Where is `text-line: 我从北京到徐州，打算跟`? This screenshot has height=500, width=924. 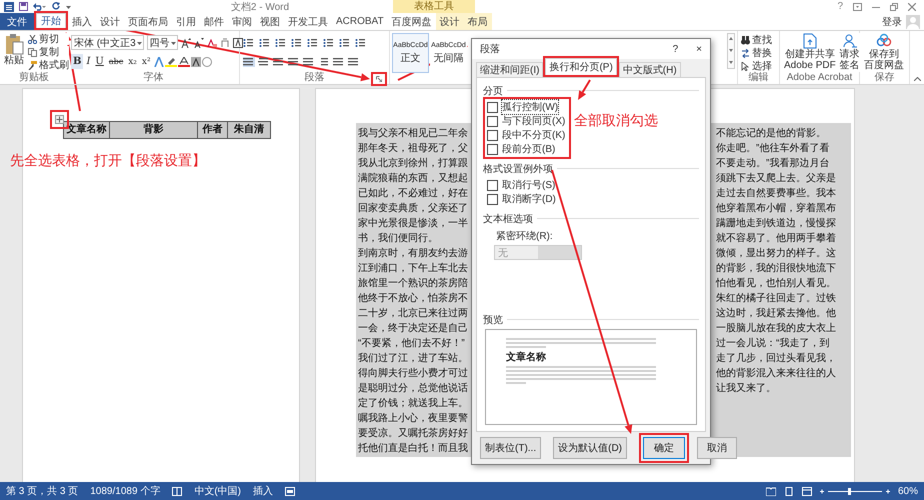 text-line: 我从北京到徐州，打算跟 is located at coordinates (413, 163).